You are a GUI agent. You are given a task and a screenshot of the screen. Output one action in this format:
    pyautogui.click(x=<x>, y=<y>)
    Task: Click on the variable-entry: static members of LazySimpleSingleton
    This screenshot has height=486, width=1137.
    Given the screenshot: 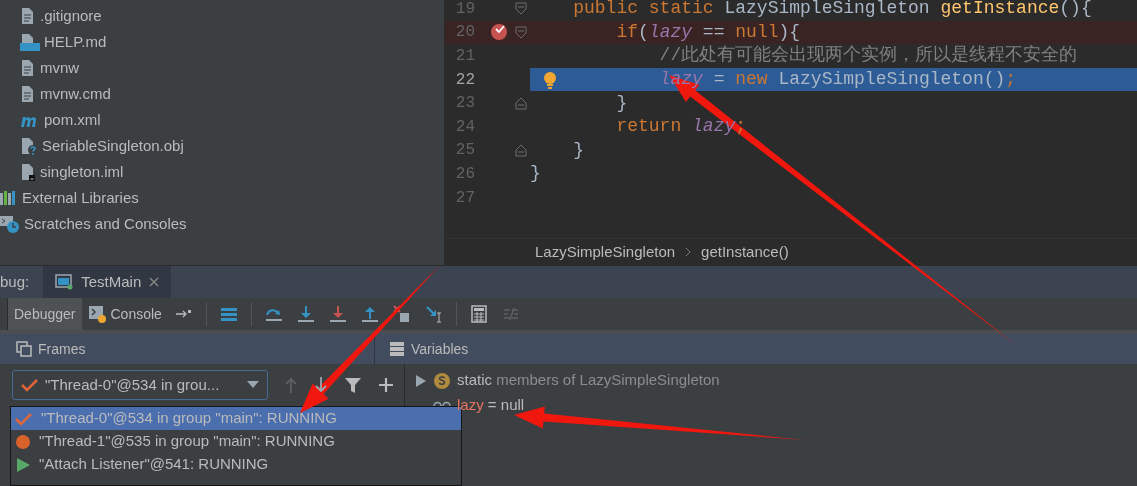 What is the action you would take?
    pyautogui.click(x=588, y=380)
    